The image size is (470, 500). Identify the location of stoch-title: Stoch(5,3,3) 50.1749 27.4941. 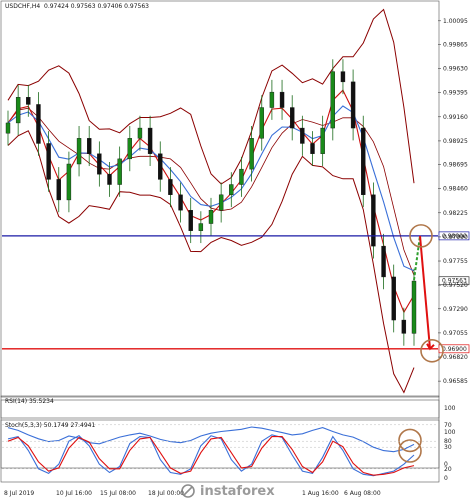
(50, 425).